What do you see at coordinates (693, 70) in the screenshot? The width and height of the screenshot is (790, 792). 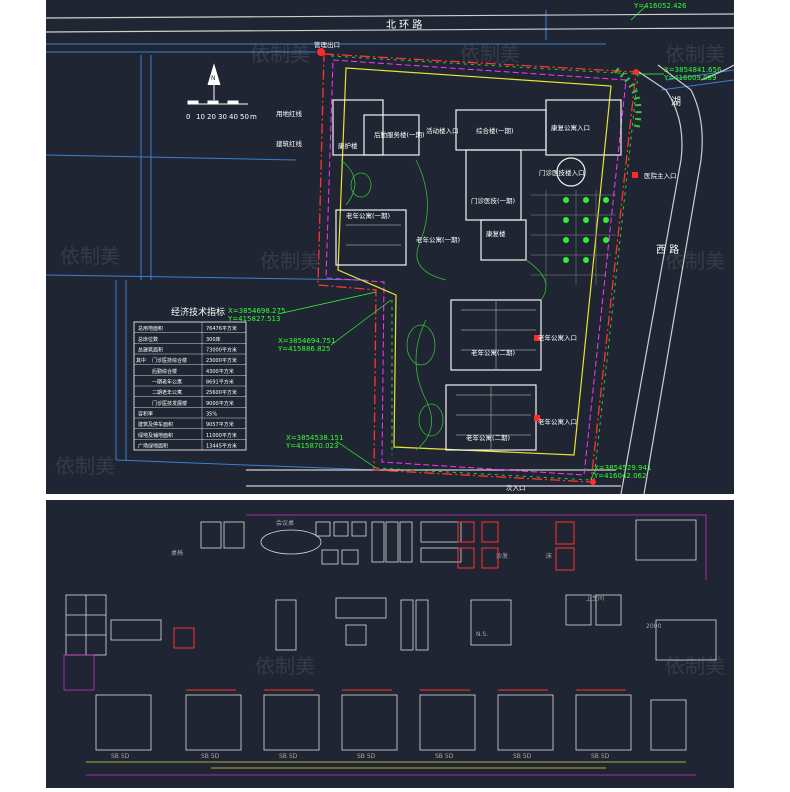 I see `coord: X=3854841.656` at bounding box center [693, 70].